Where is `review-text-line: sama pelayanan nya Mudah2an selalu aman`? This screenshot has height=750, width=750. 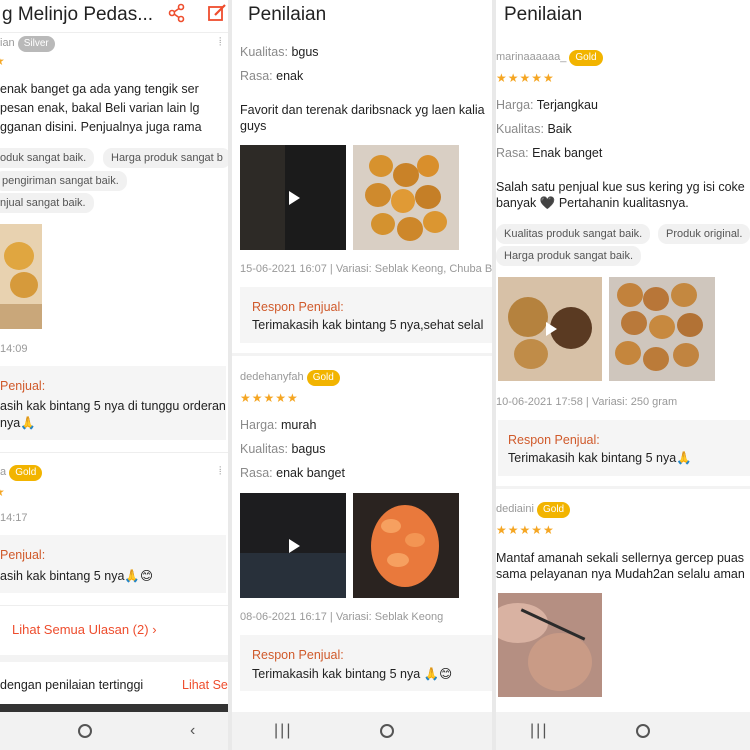 review-text-line: sama pelayanan nya Mudah2an selalu aman is located at coordinates (620, 574).